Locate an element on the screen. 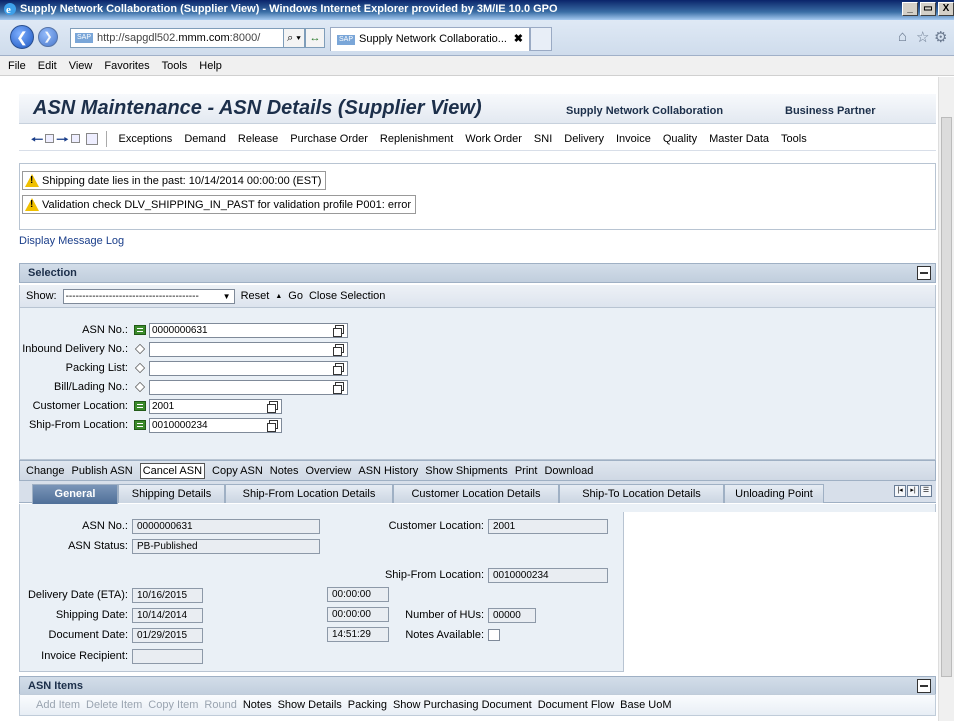 The height and width of the screenshot is (721, 954). nav-replenishment: Replenishment is located at coordinates (416, 139).